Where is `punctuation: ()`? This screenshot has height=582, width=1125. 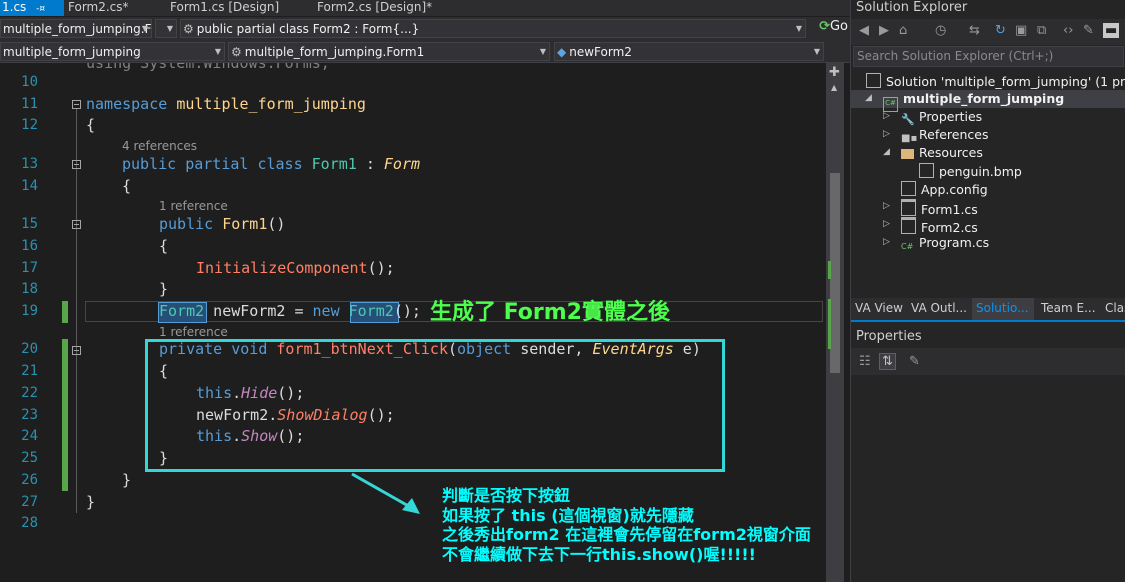 punctuation: () is located at coordinates (276, 224).